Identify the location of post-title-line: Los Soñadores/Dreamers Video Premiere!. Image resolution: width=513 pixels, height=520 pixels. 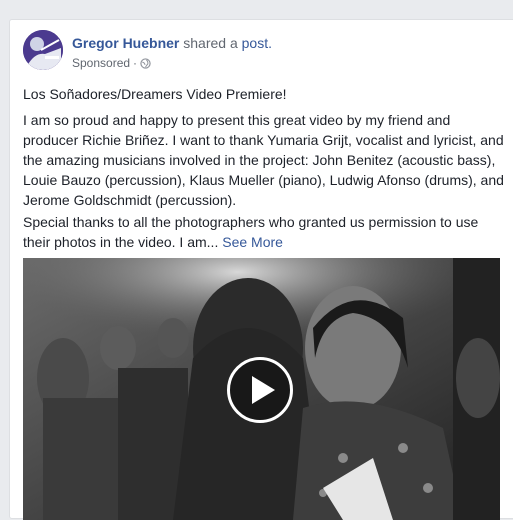
(155, 94).